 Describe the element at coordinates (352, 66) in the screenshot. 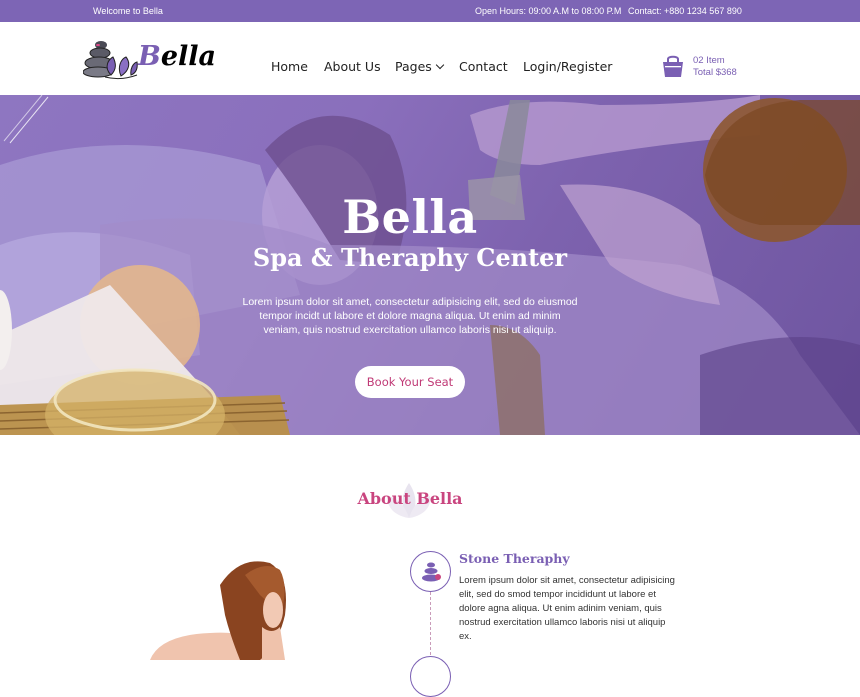

I see `nav-about-us: About Us` at that location.